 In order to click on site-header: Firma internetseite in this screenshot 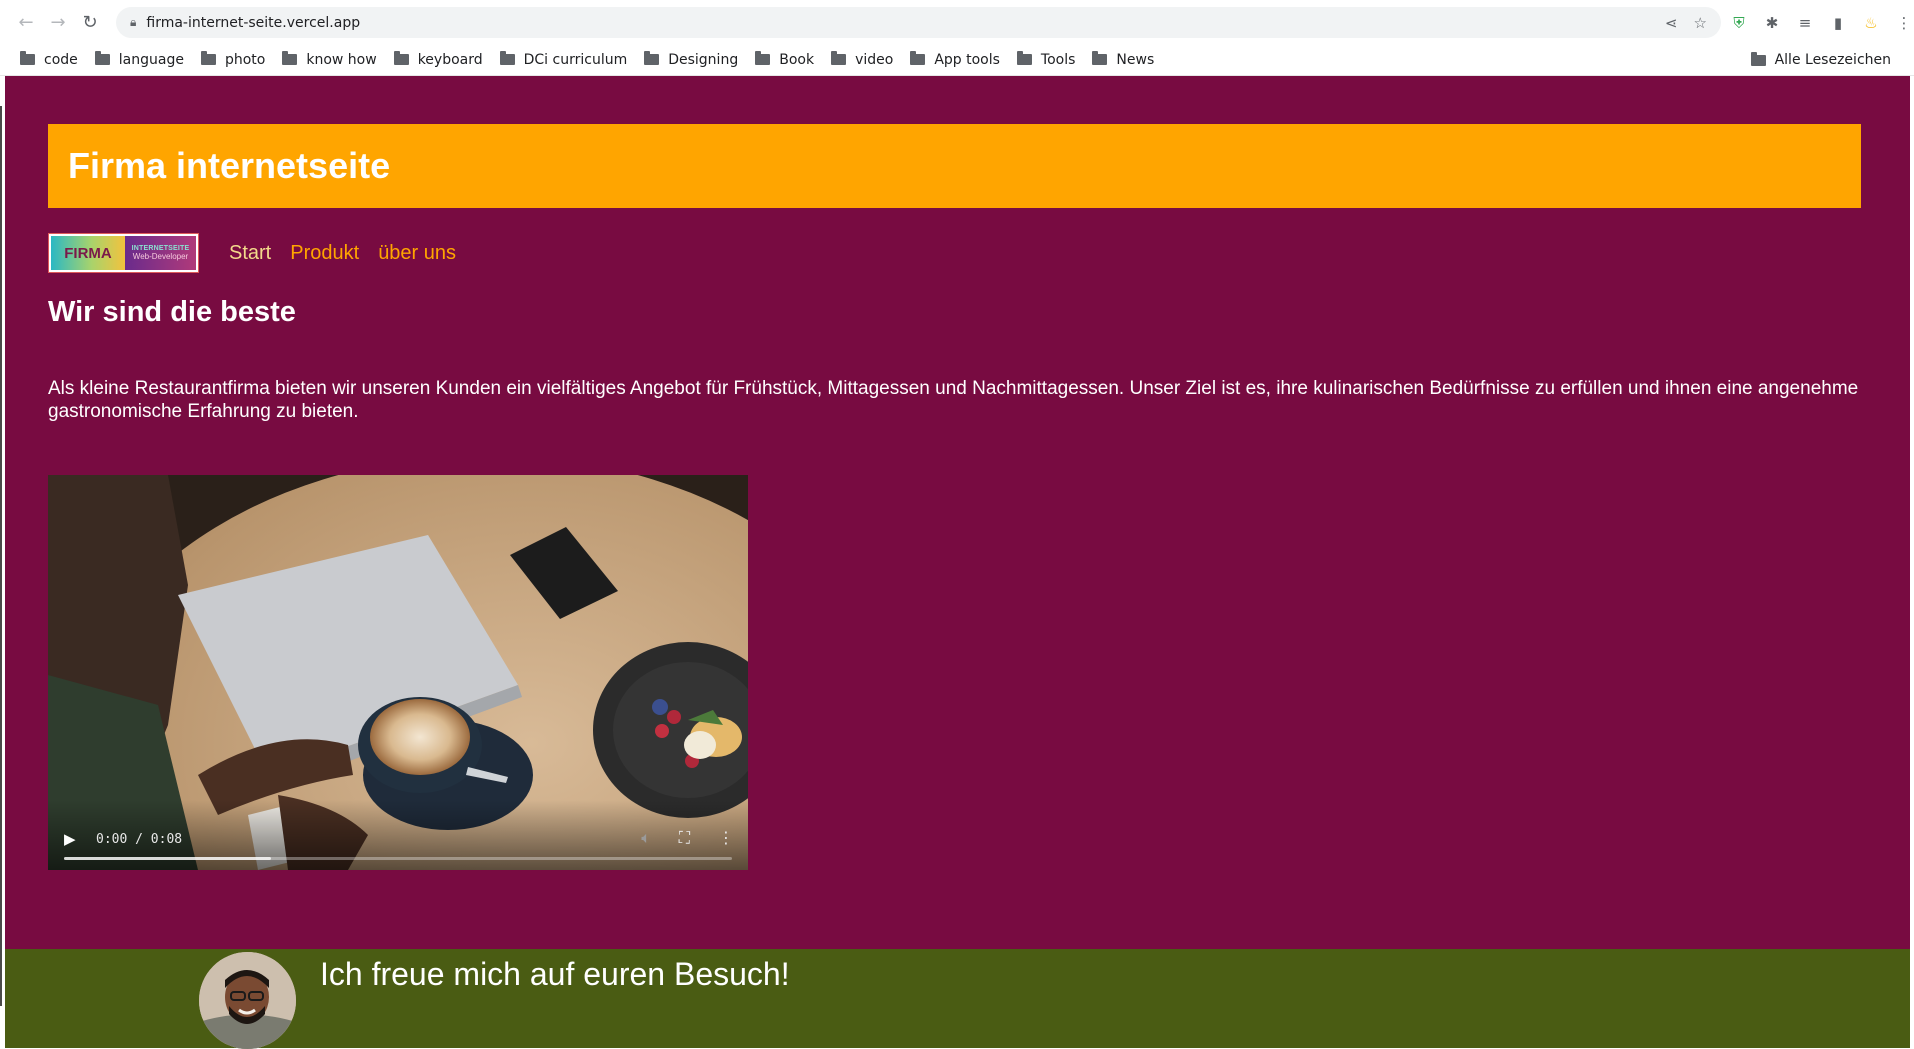, I will do `click(954, 166)`.